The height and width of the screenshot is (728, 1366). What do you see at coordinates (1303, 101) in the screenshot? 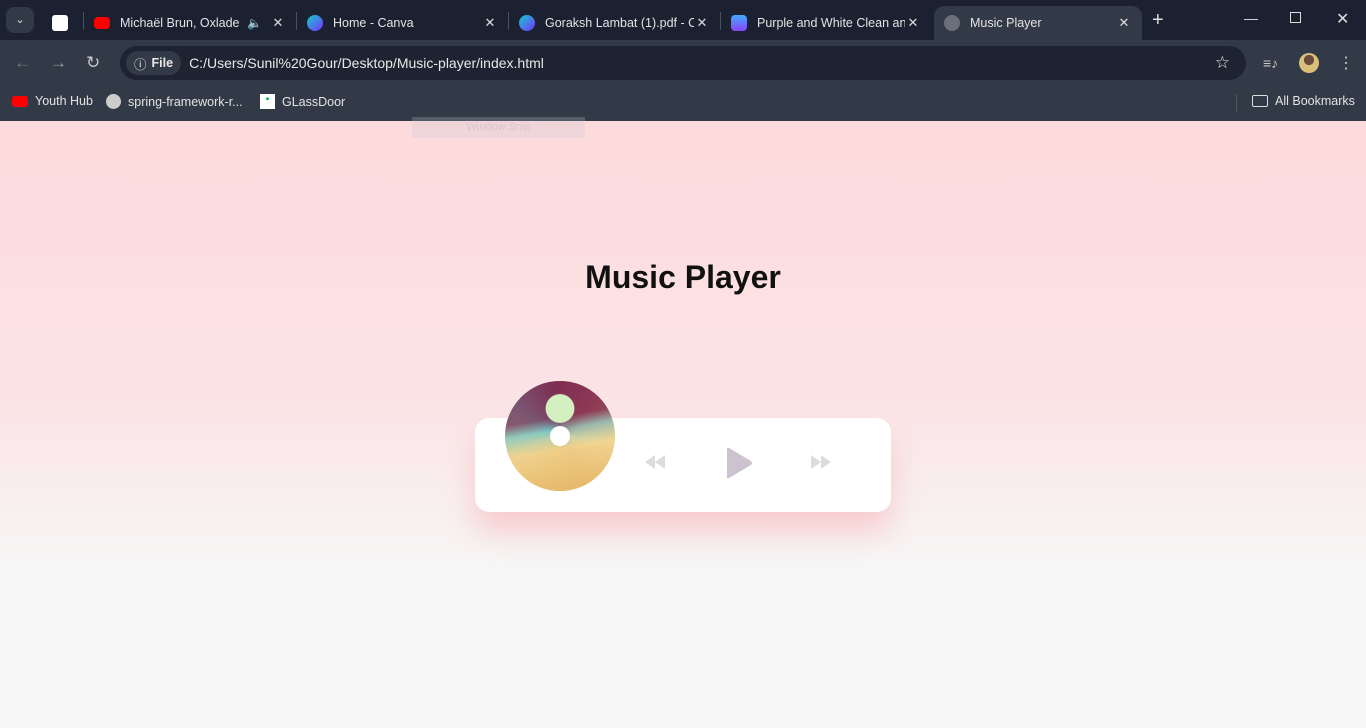
I see `all-bookmarks: All Bookmarks` at bounding box center [1303, 101].